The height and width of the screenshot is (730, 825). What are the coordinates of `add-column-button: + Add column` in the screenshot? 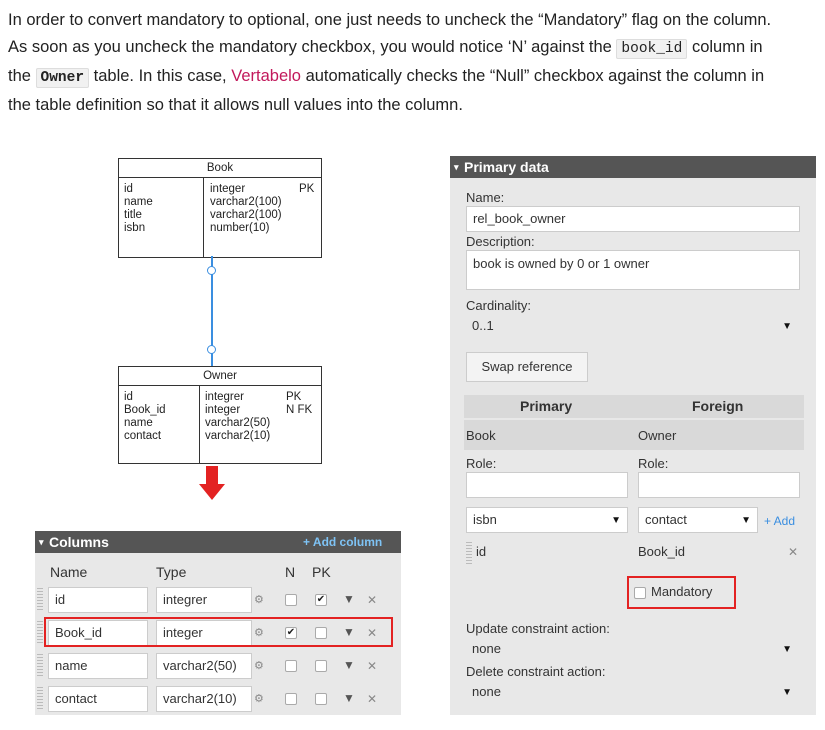 It's located at (342, 542).